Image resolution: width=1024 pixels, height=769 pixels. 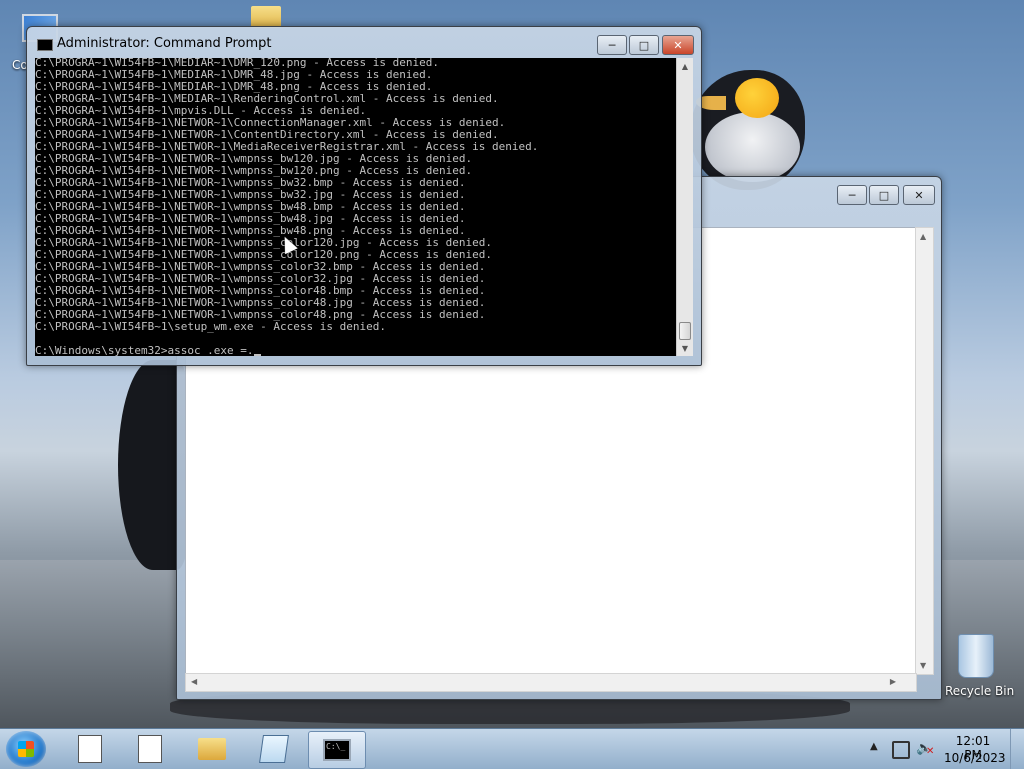 I want to click on show-hidden-icons-icon: ▲, so click(x=874, y=746).